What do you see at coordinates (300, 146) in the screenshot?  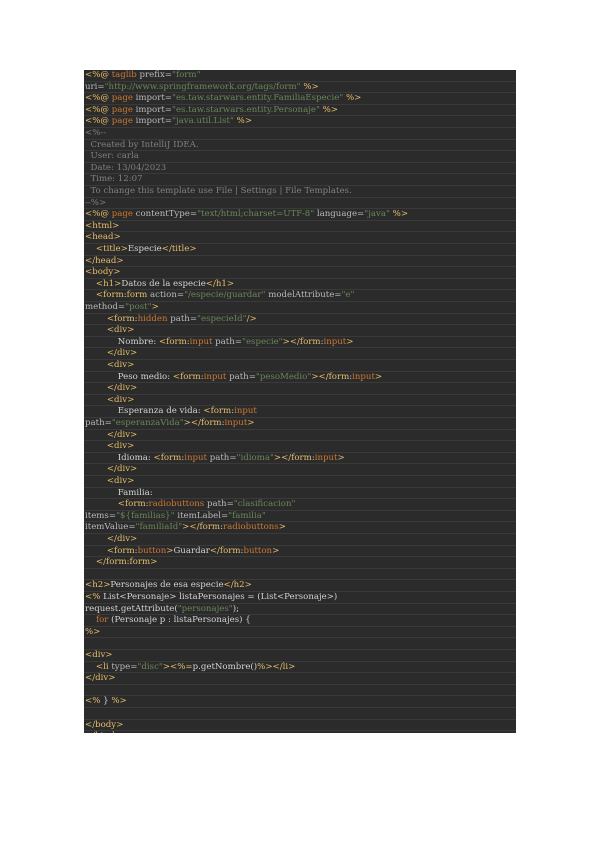 I see `code-line: Created by IntelliJ IDEA.` at bounding box center [300, 146].